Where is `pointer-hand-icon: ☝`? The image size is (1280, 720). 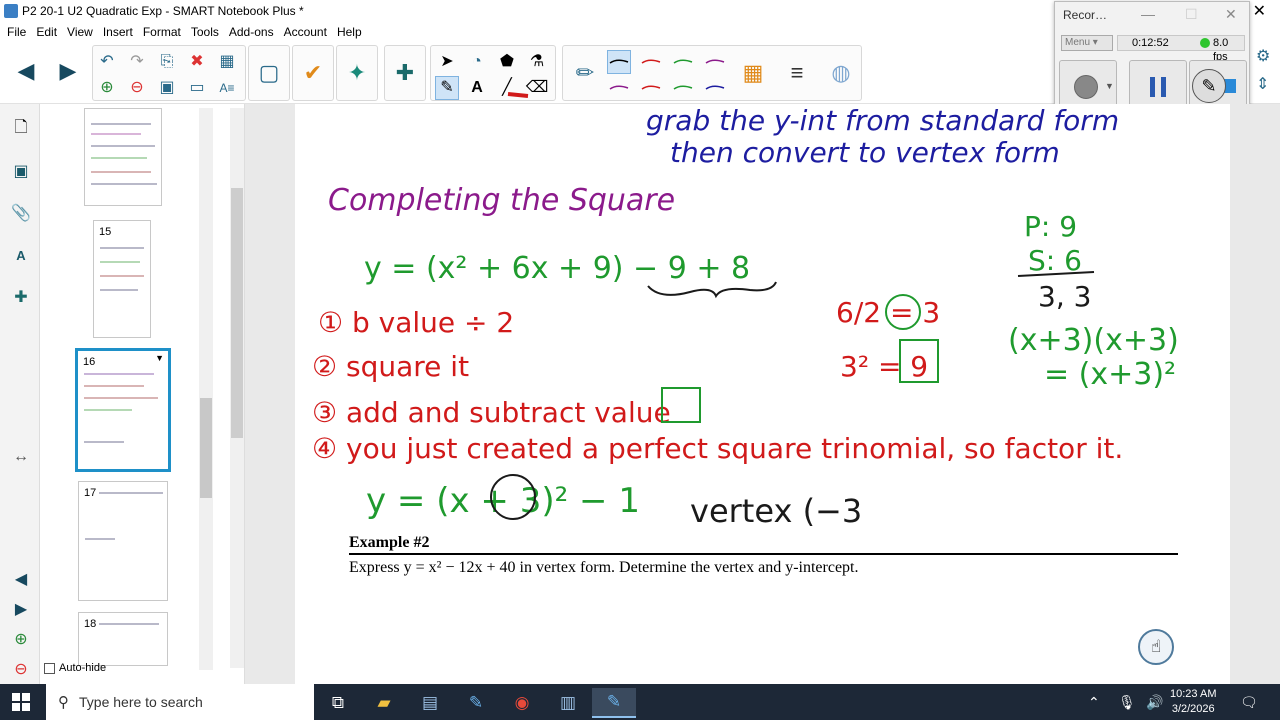
pointer-hand-icon: ☝ is located at coordinates (1156, 647).